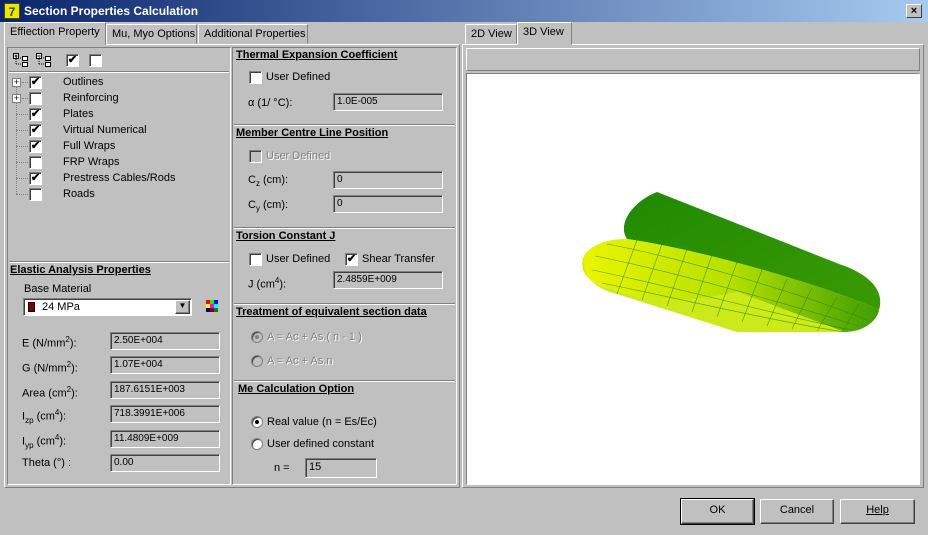  Describe the element at coordinates (298, 259) in the screenshot. I see `torsion-user-defined-label: User Defined` at that location.